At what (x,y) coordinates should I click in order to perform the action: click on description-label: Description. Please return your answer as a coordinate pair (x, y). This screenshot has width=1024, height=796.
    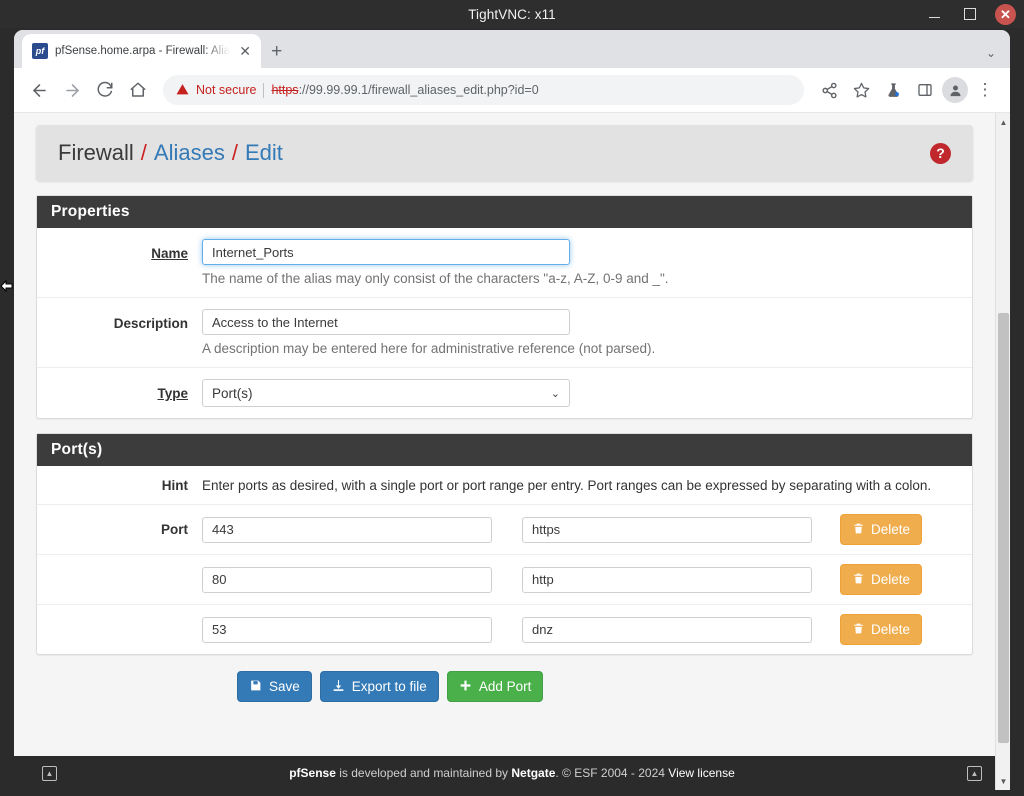
    Looking at the image, I should click on (150, 323).